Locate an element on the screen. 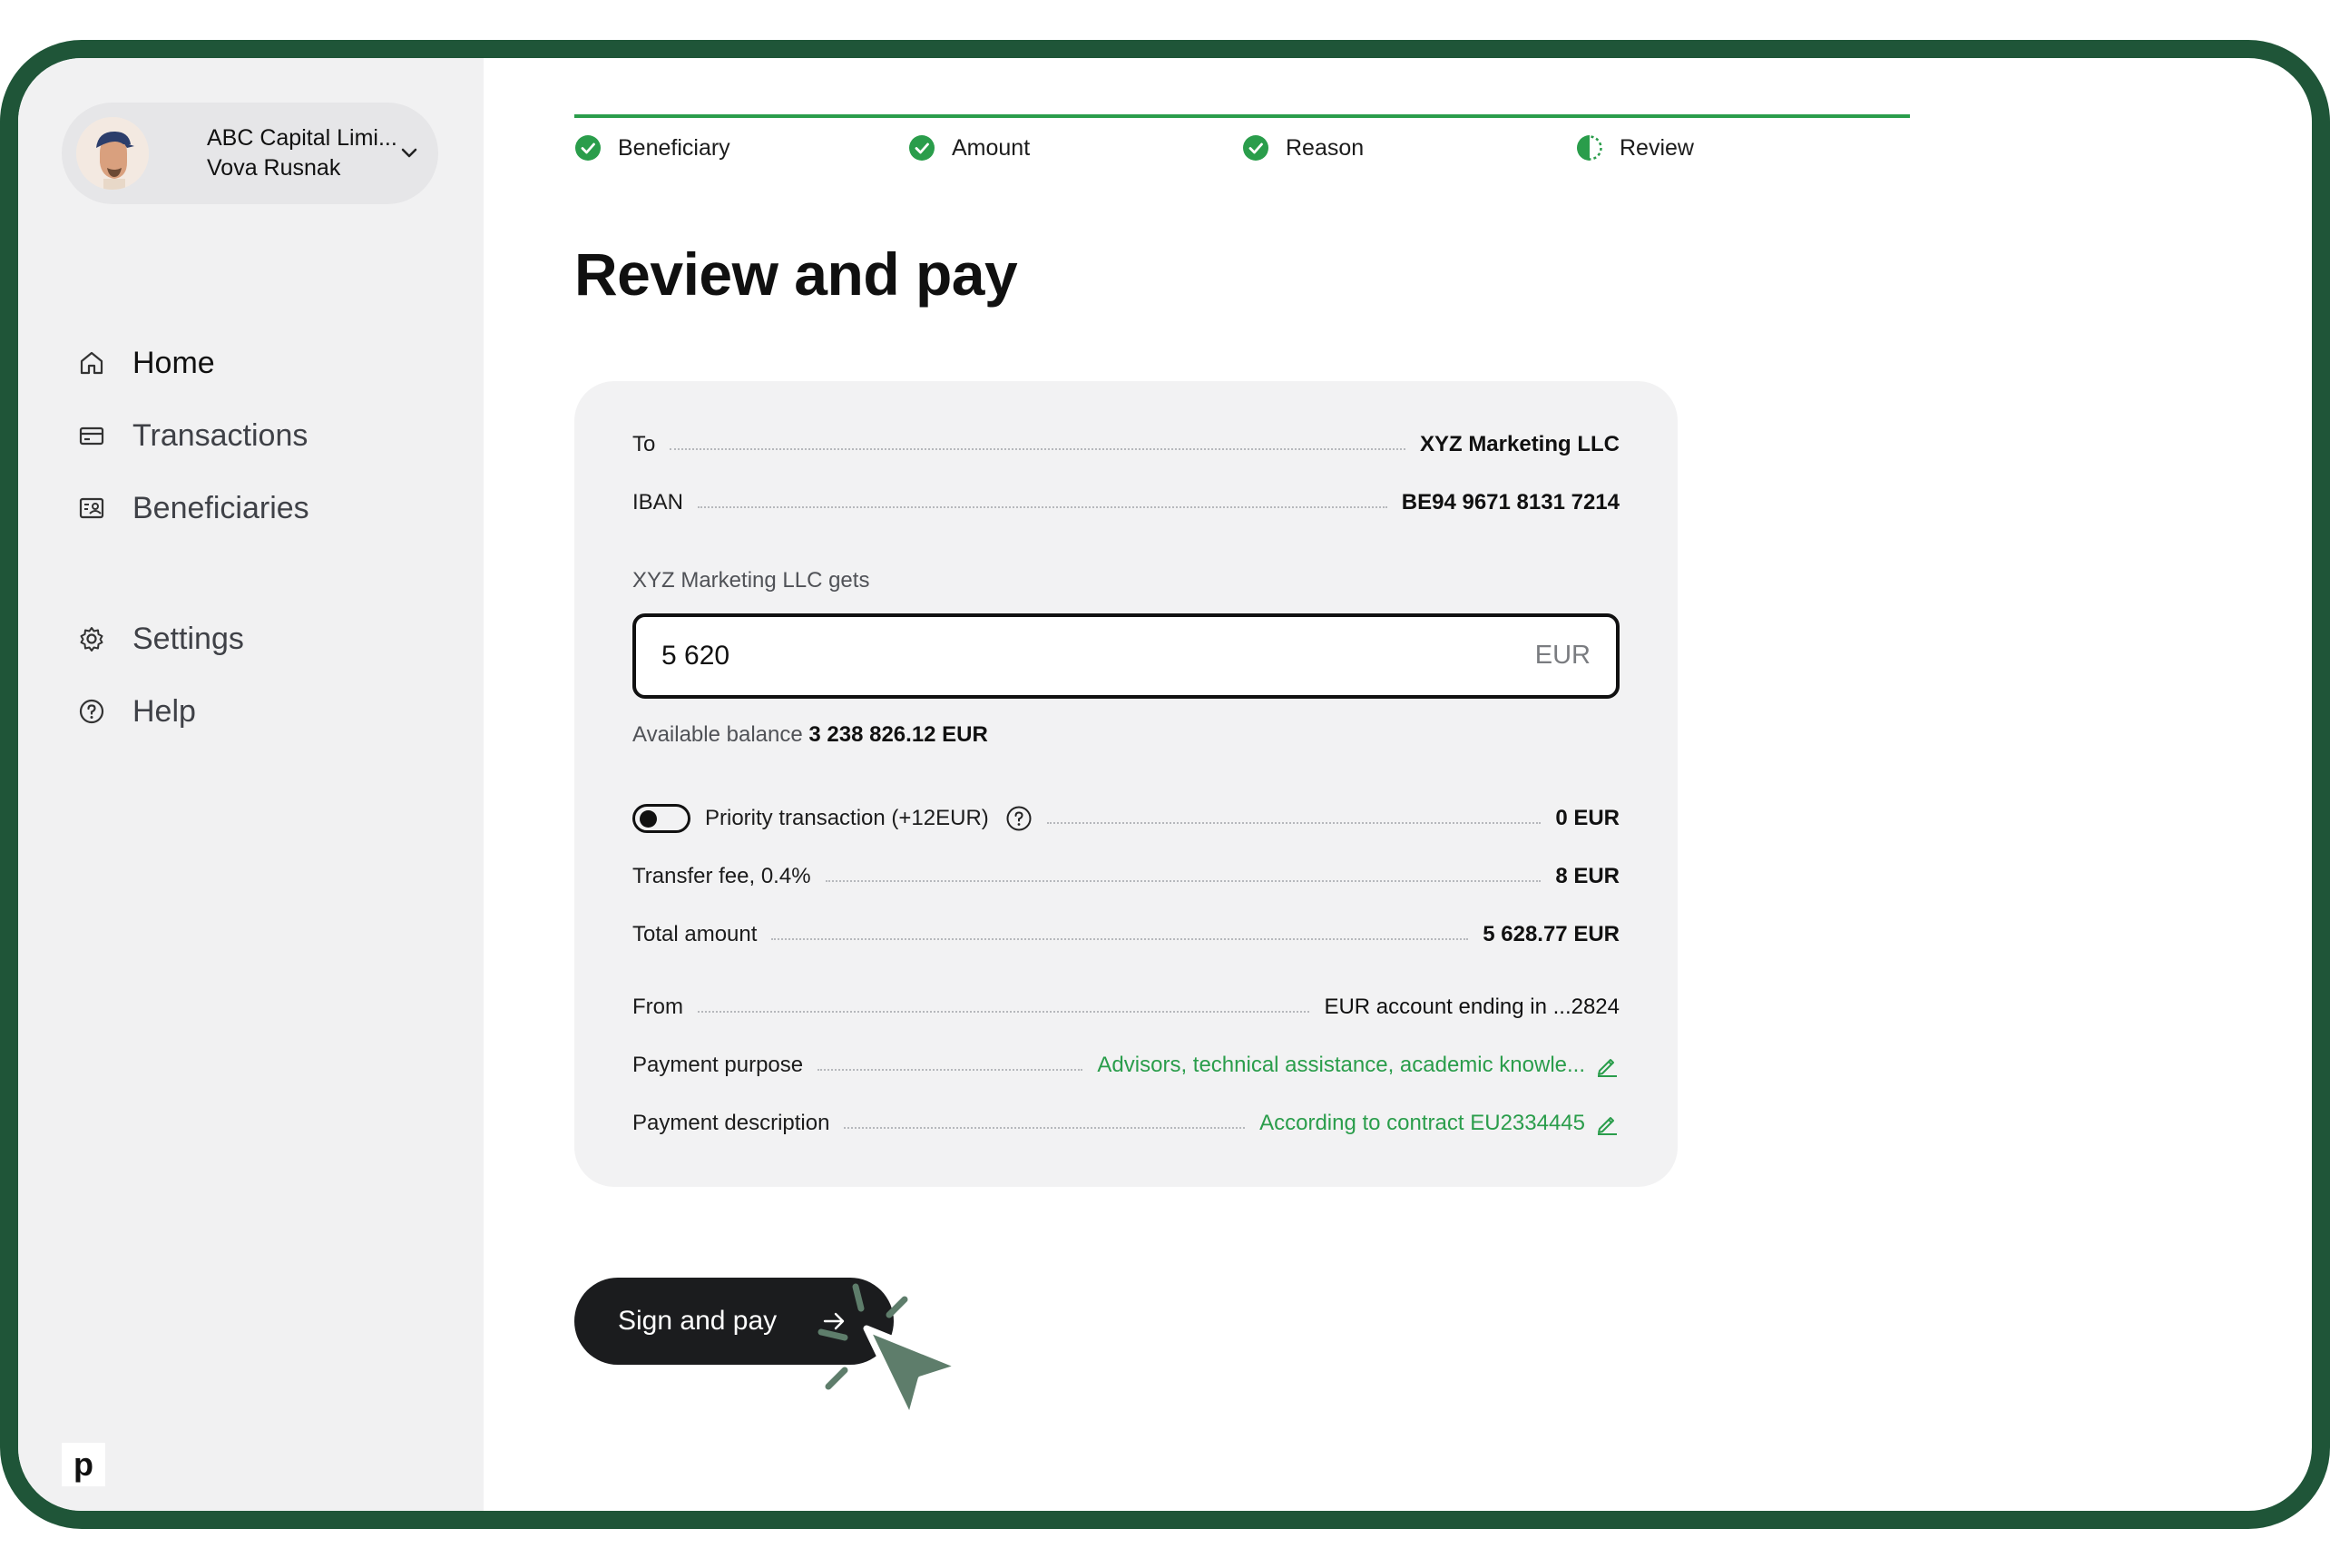 The image size is (2330, 1568). purpose-label: Payment purpose is located at coordinates (718, 1065).